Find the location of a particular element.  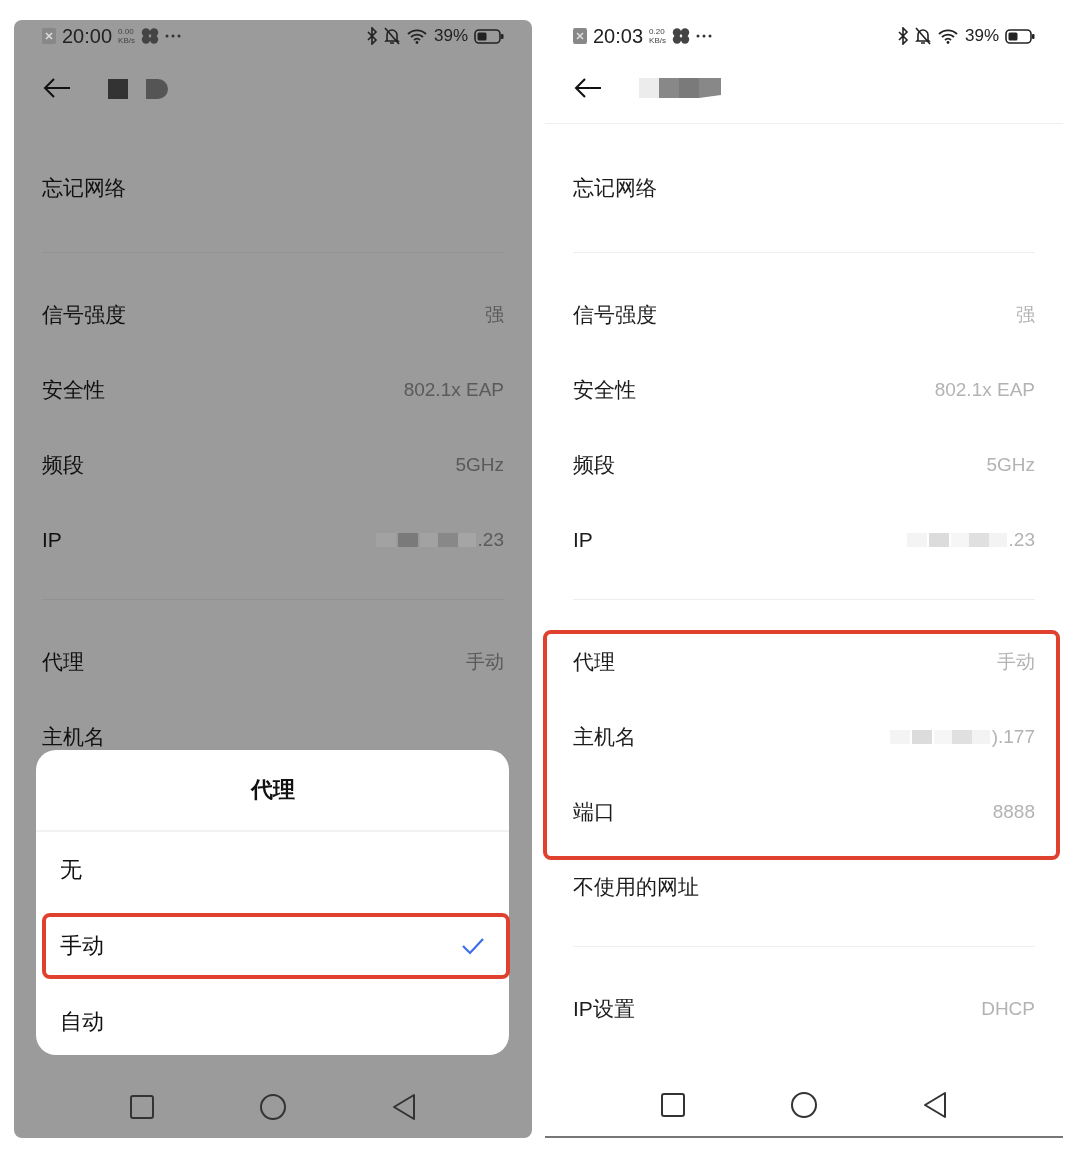

network-speed: 0.20 is located at coordinates (657, 31).